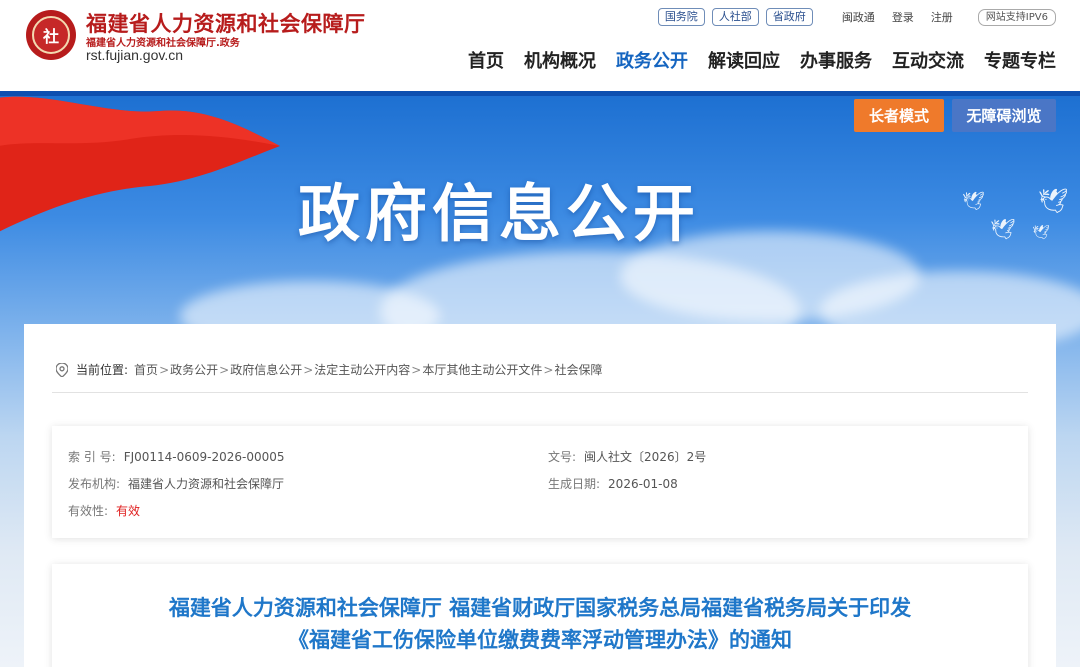  What do you see at coordinates (744, 60) in the screenshot?
I see `nav-interpretation: 解读回应` at bounding box center [744, 60].